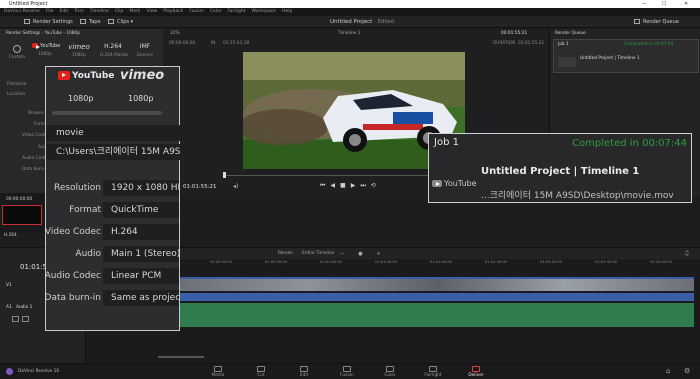 Image resolution: width=700 pixels, height=379 pixels. I want to click on ruler-tick-label: 01:00:30:00, so click(276, 262).